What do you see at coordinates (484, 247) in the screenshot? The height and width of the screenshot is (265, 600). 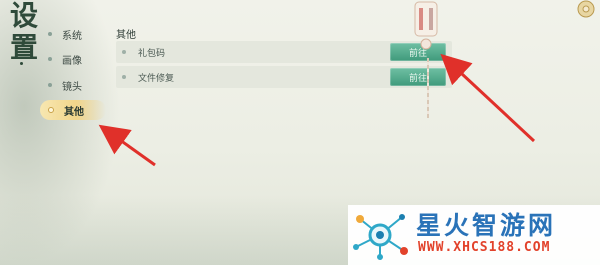 I see `watermark-url: WWW.XHCS188.COM` at bounding box center [484, 247].